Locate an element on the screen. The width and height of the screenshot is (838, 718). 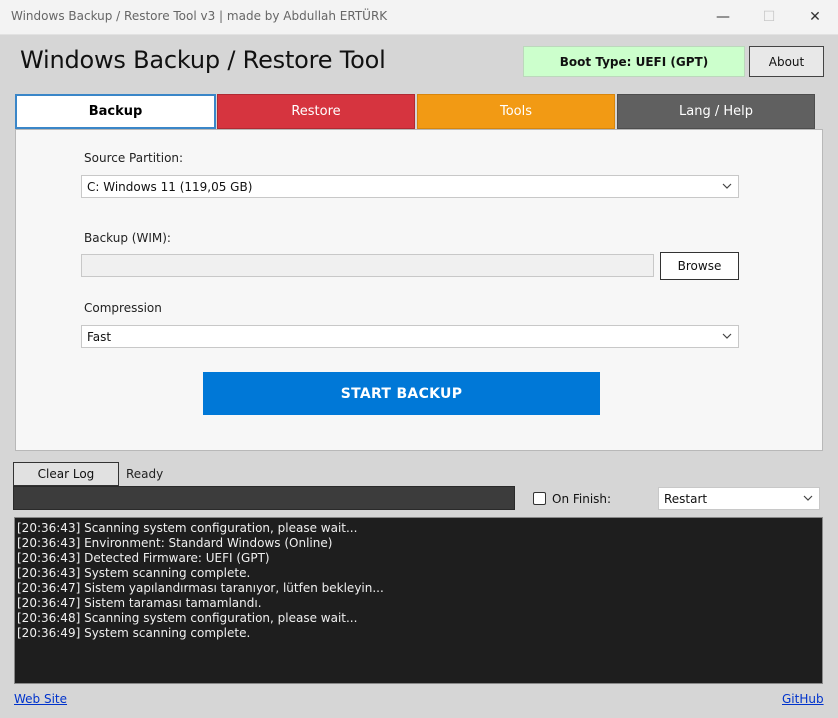
close-icon: ✕ is located at coordinates (815, 17).